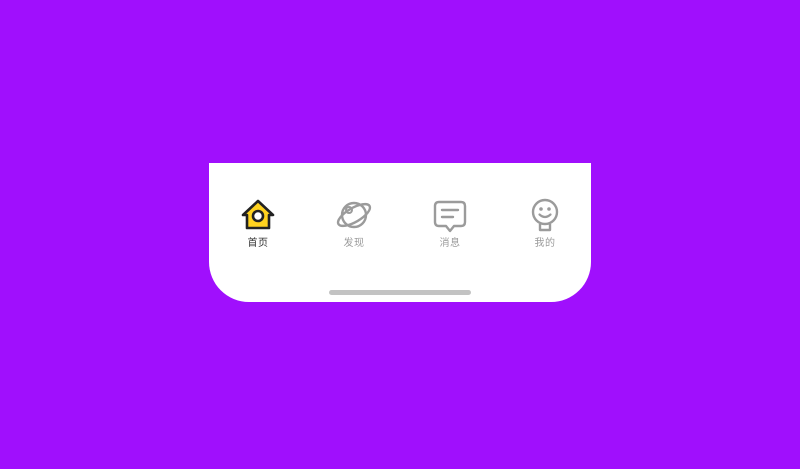 This screenshot has width=800, height=469. I want to click on bottom-tab-bar: 首页 发现 消息 我的, so click(400, 232).